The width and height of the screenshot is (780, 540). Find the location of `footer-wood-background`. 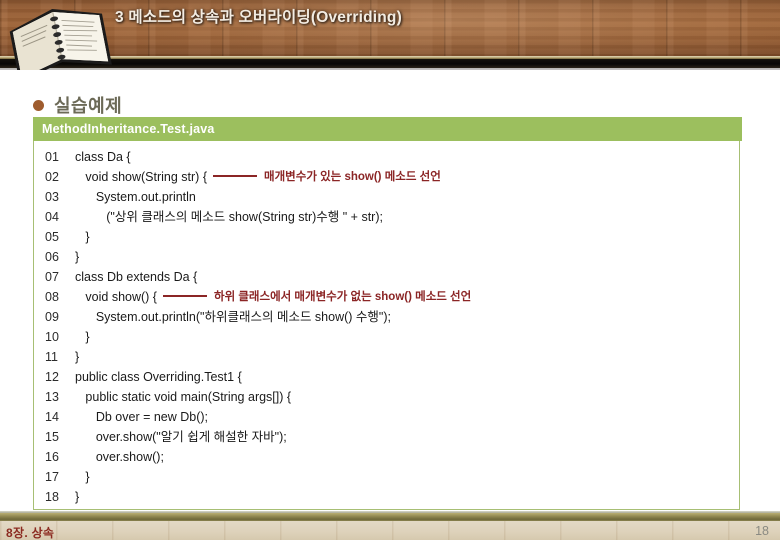

footer-wood-background is located at coordinates (390, 530).